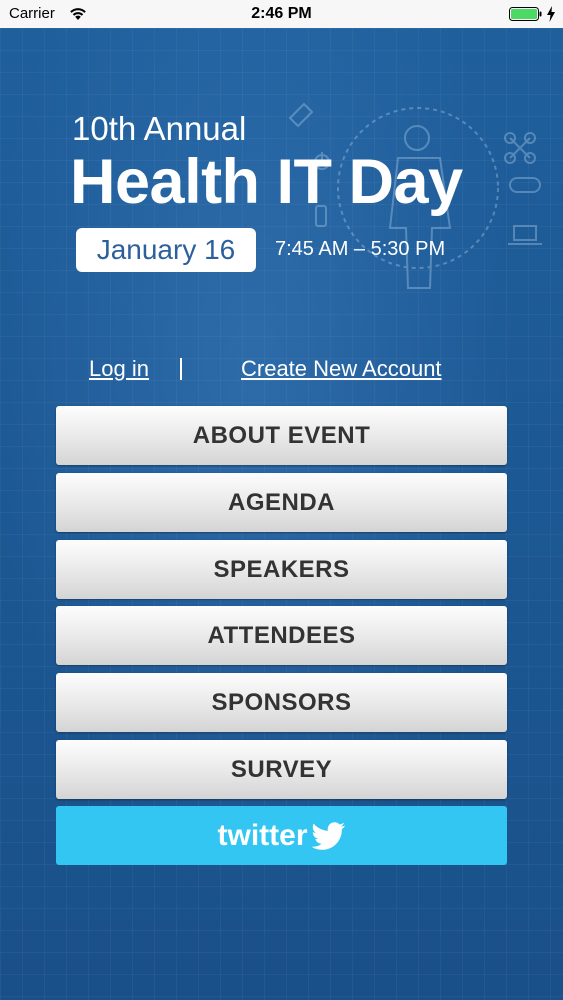  What do you see at coordinates (281, 435) in the screenshot?
I see `about-event-button: ABOUT EVENT` at bounding box center [281, 435].